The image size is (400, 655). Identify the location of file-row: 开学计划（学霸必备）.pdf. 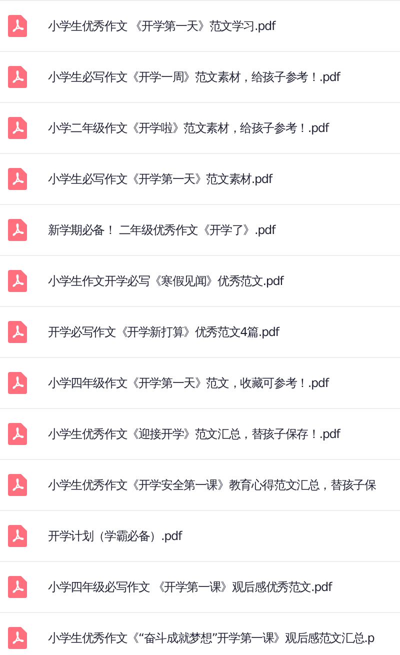
(200, 535).